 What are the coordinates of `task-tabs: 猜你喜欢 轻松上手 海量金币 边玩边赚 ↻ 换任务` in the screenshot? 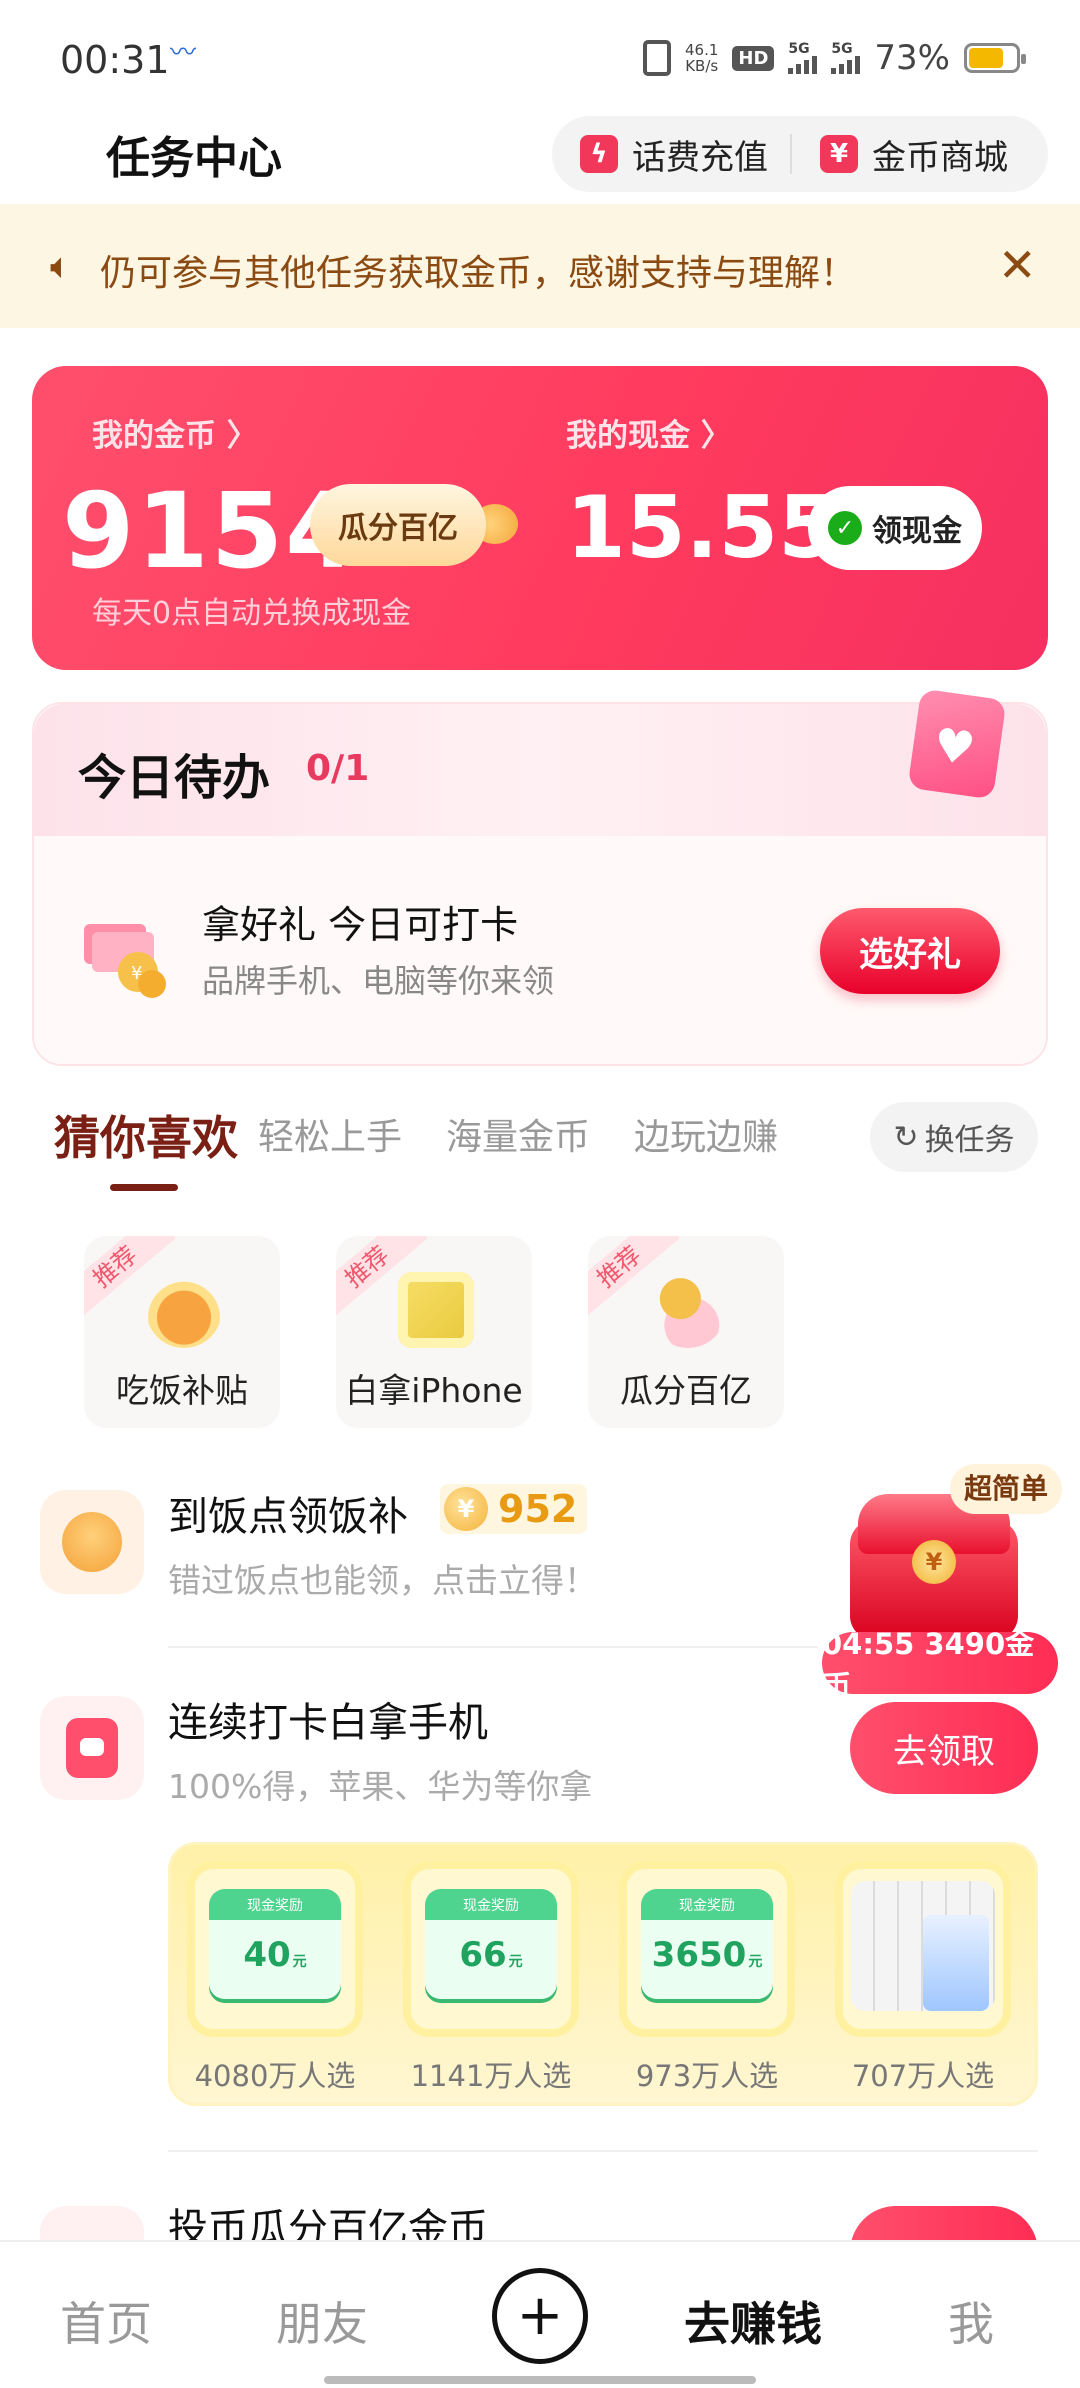 It's located at (540, 1144).